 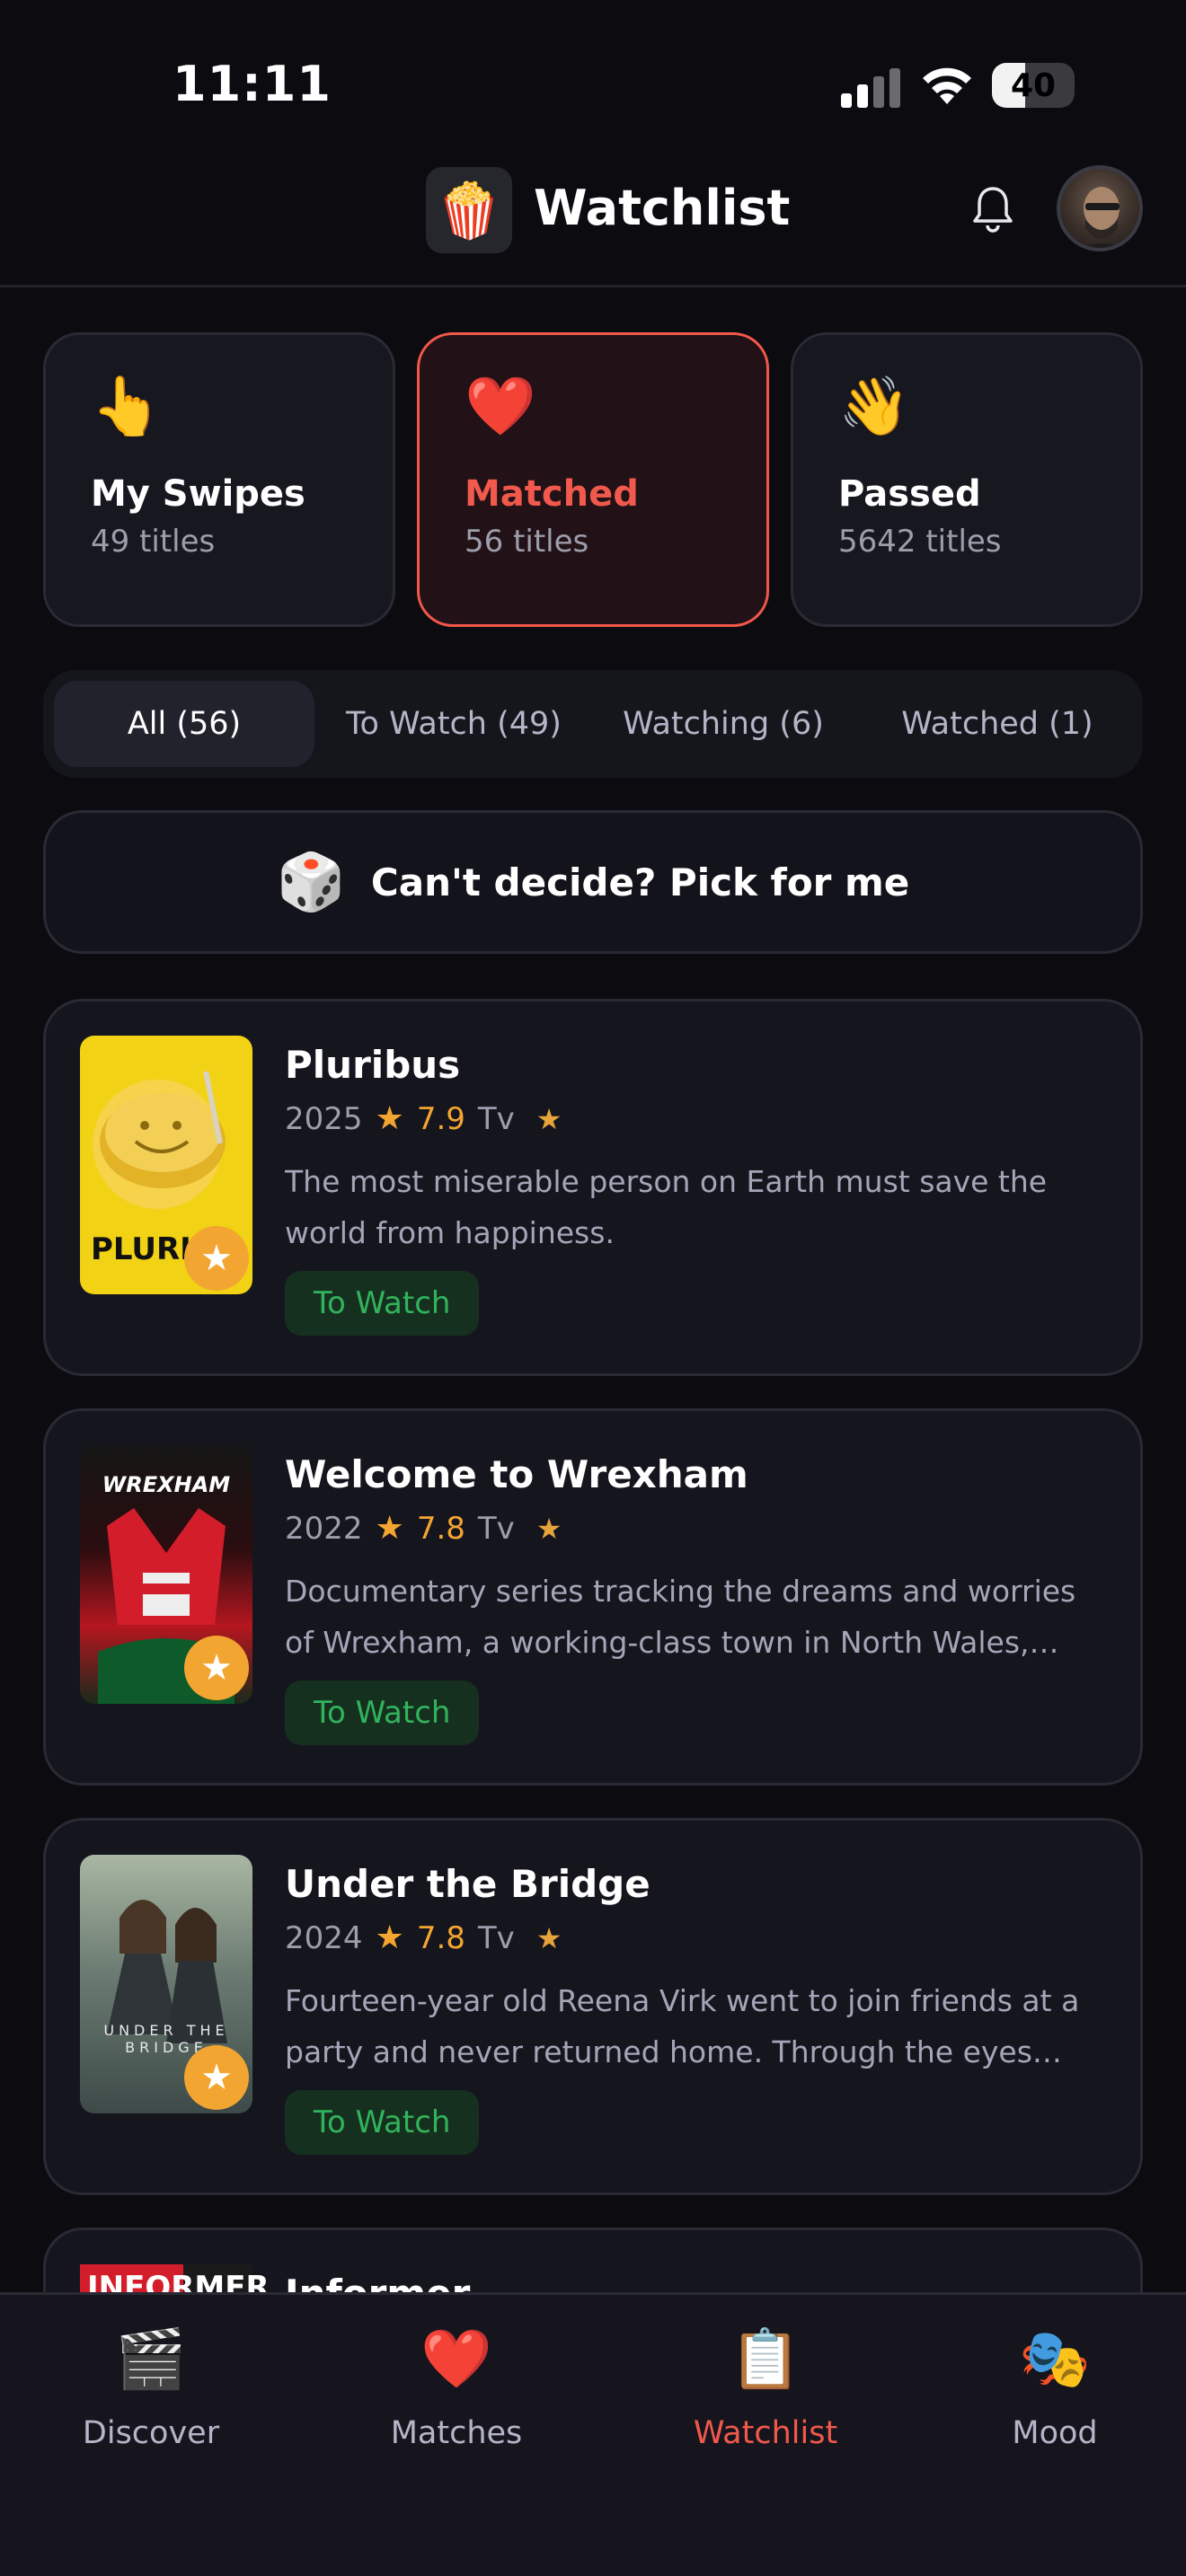 I want to click on cellular-signal-icon, so click(x=870, y=88).